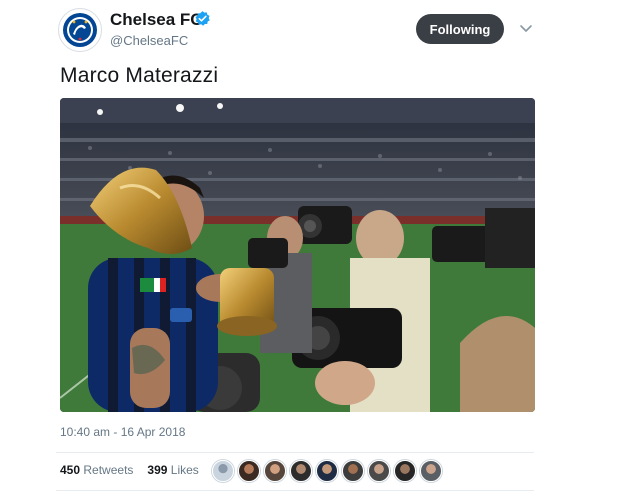  Describe the element at coordinates (149, 40) in the screenshot. I see `account-handle: @ChelseaFC` at that location.